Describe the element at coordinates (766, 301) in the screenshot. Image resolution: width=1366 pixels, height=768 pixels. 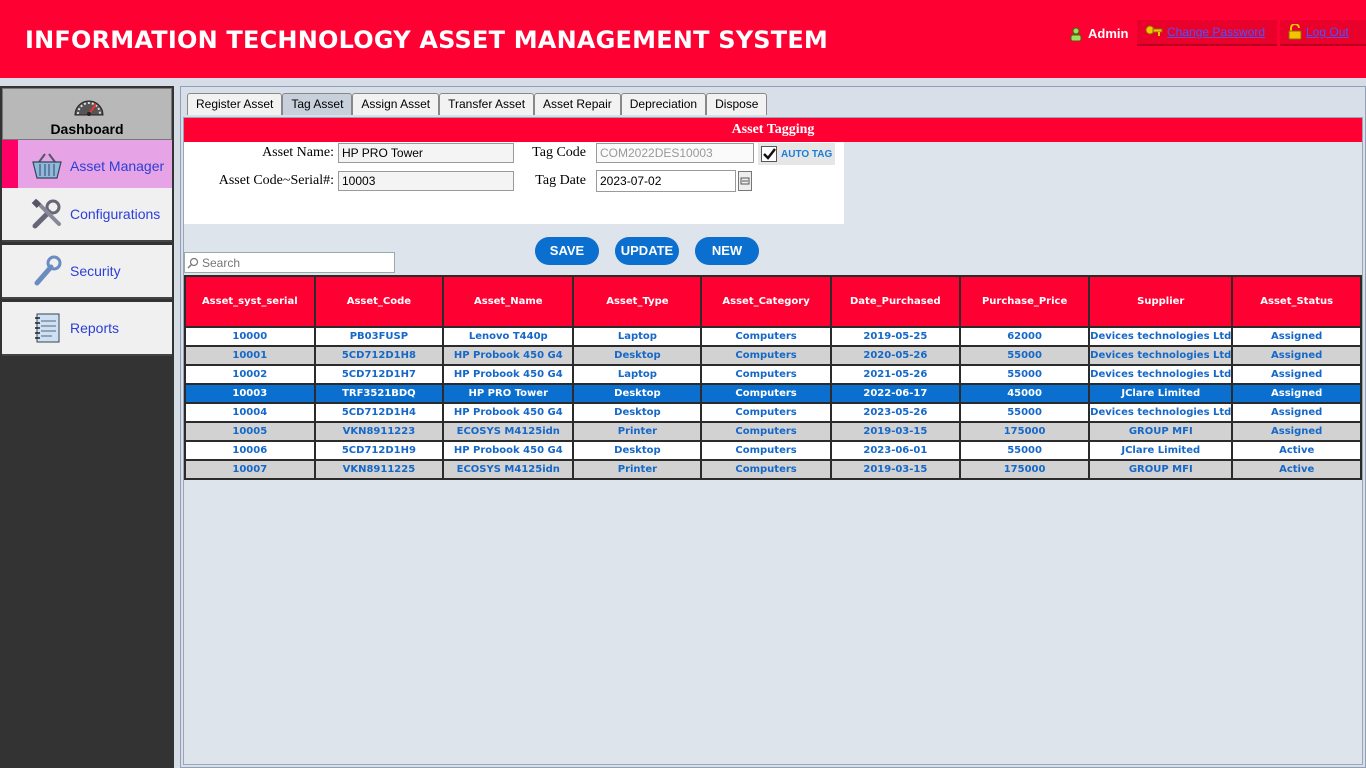
I see `col-asset-category: Asset_Category` at that location.